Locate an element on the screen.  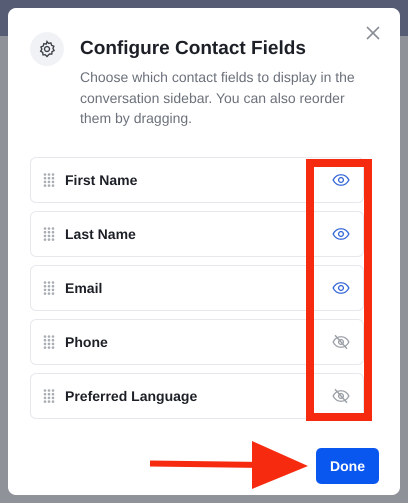
field-label: Last Name is located at coordinates (101, 234).